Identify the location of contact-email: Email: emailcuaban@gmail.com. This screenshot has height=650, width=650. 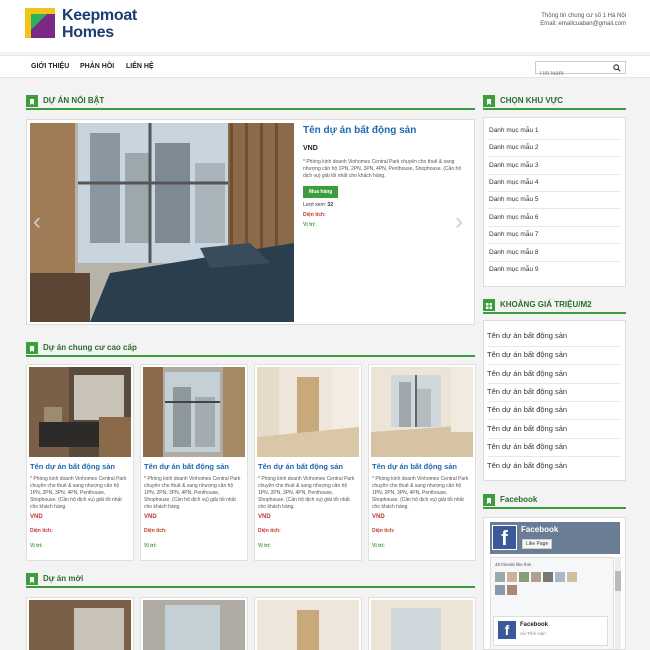
(583, 24).